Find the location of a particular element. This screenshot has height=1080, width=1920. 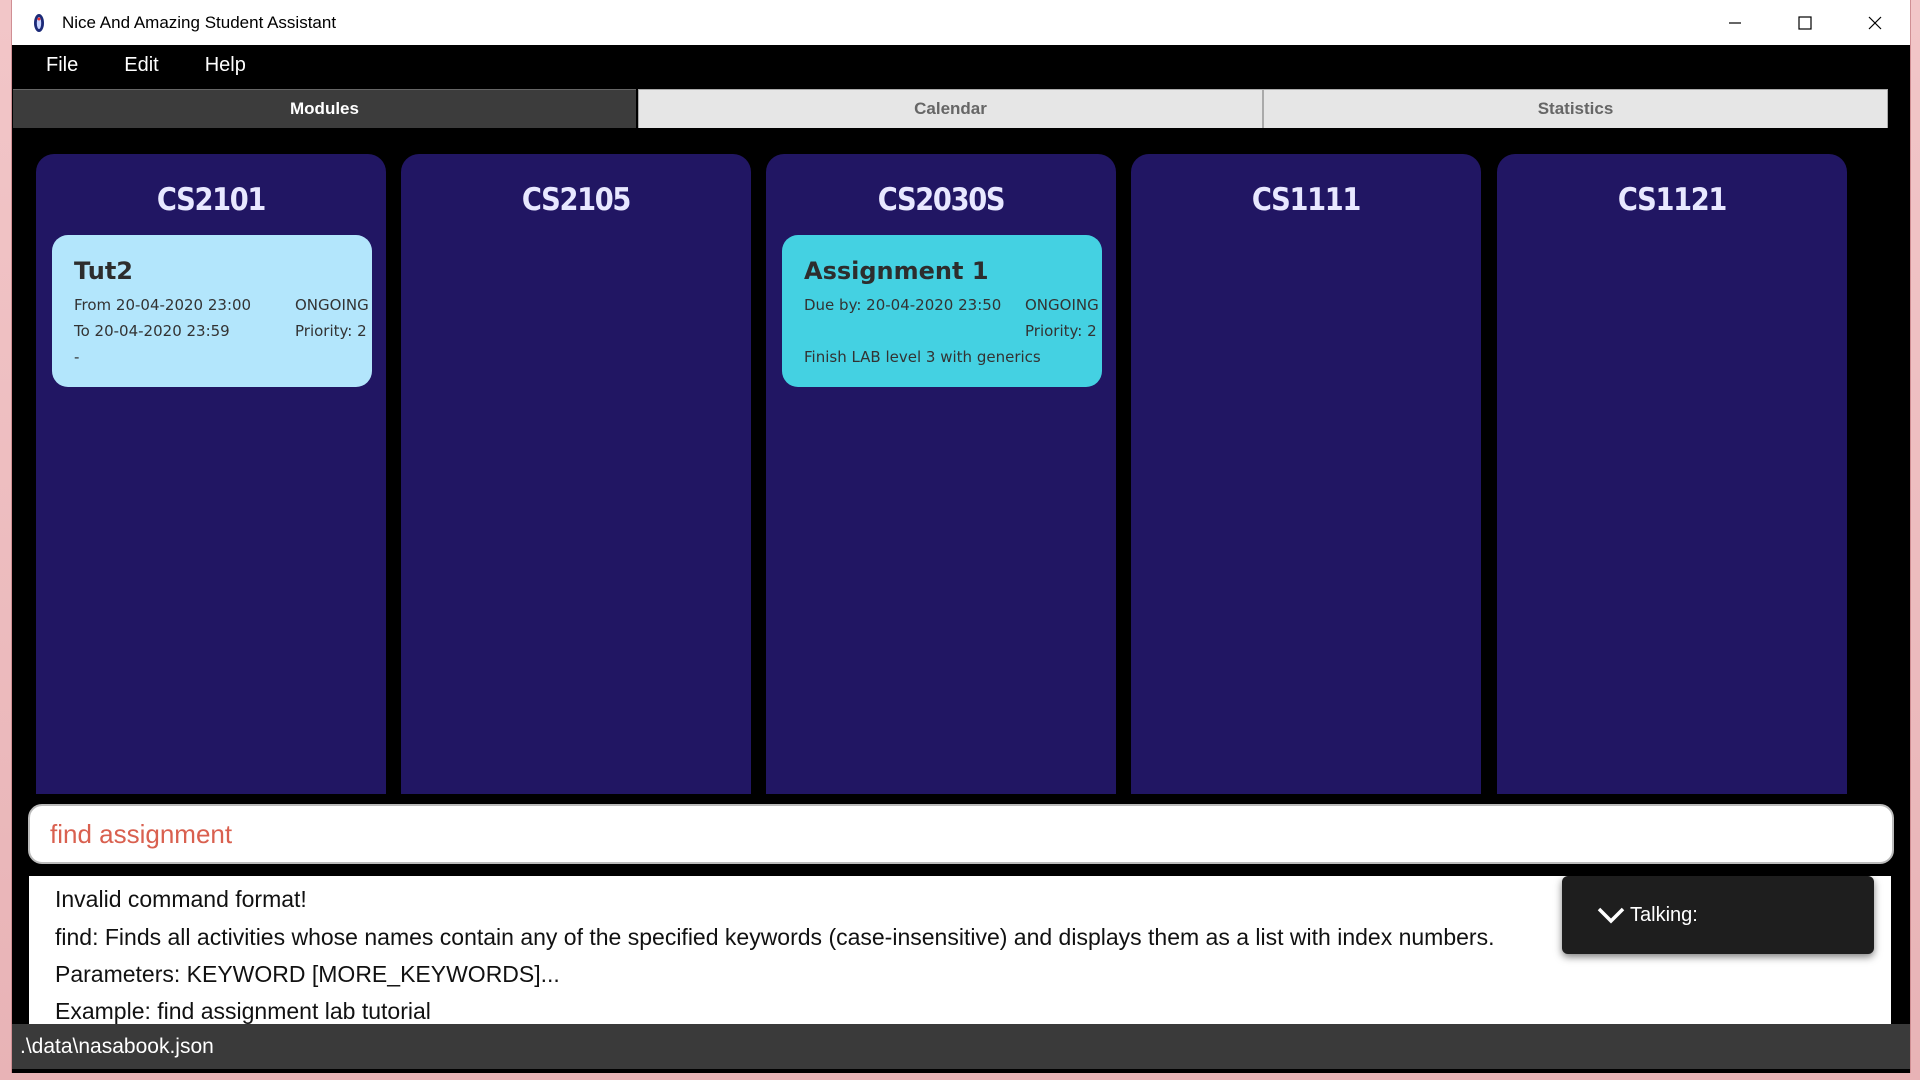

window-title: Nice And Amazing Student Assistant is located at coordinates (199, 22).